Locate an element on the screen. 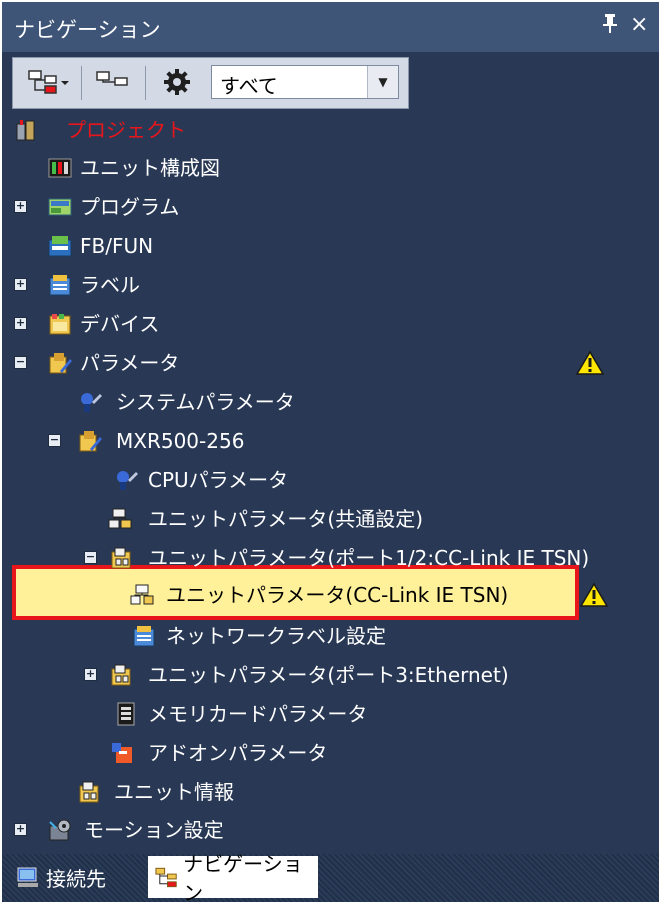  tree-item-motion: + モーション設定 is located at coordinates (330, 830).